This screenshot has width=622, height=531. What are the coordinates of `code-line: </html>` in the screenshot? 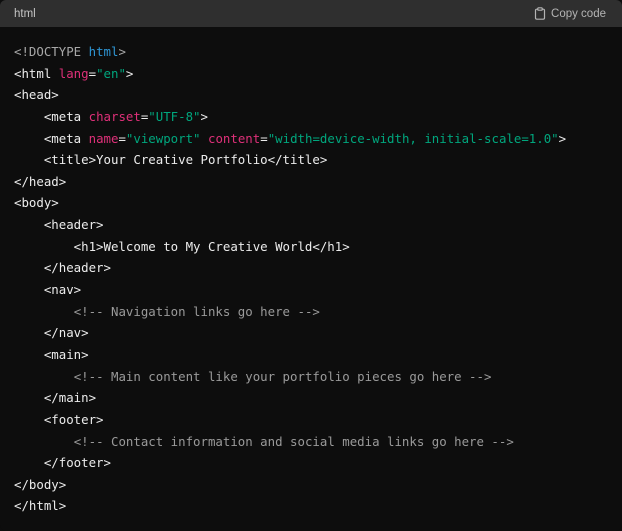 It's located at (311, 506).